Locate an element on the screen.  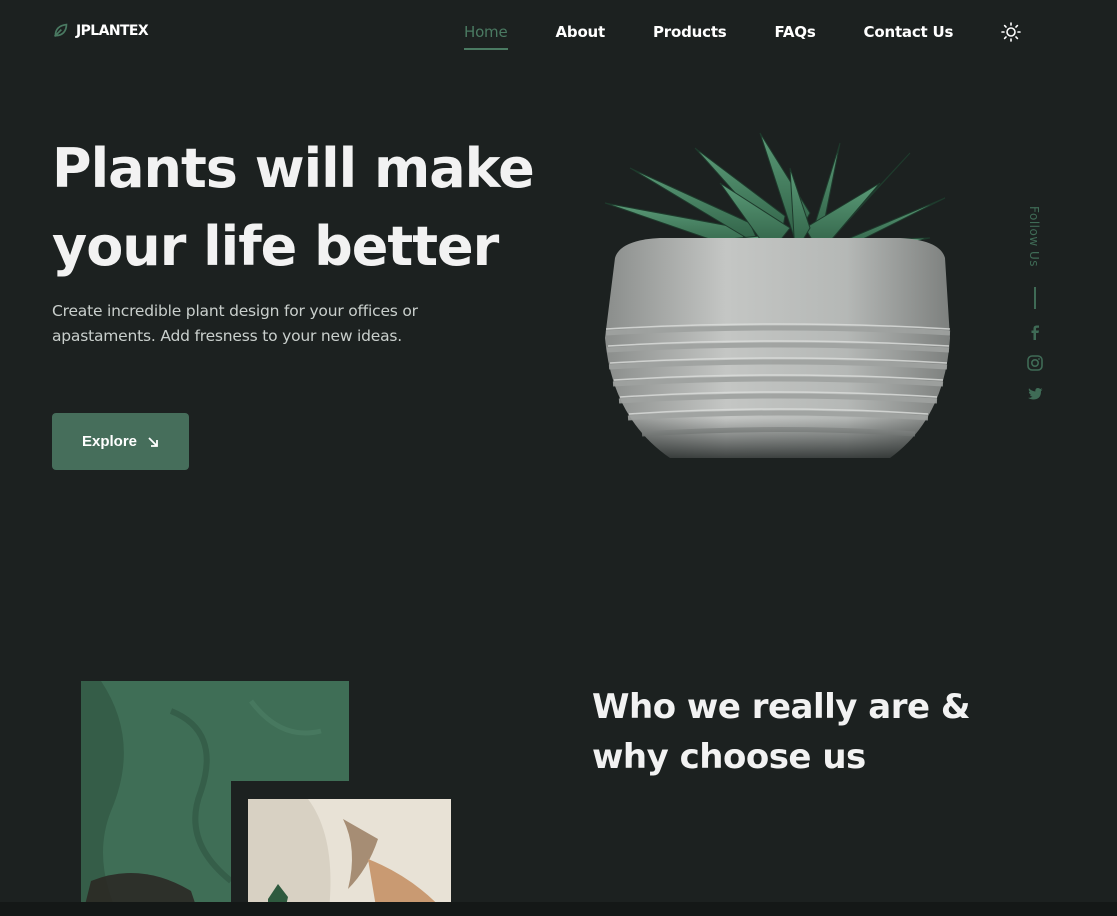
nav-products: Products is located at coordinates (690, 32).